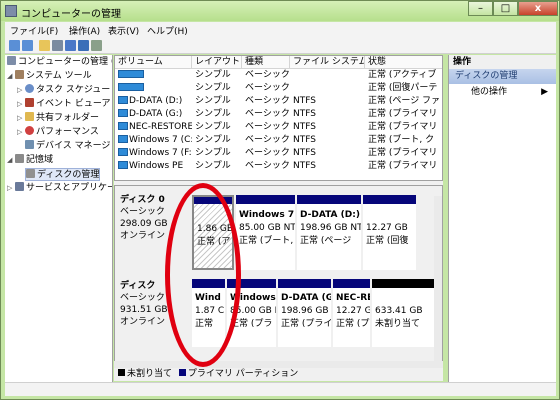 Image resolution: width=560 pixels, height=400 pixels. What do you see at coordinates (63, 174) in the screenshot?
I see `tree-disk-management: ディスクの管理` at bounding box center [63, 174].